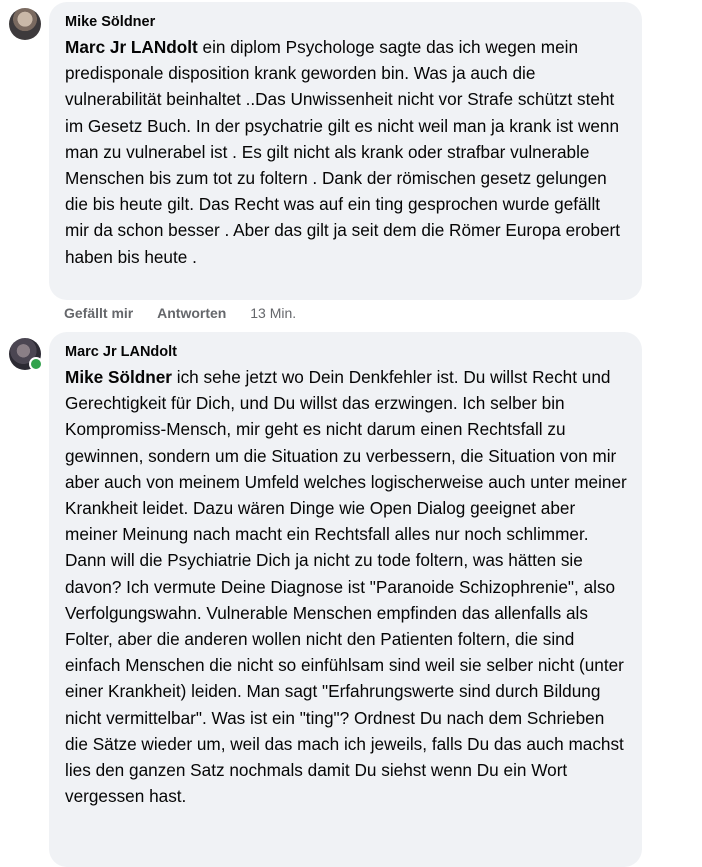  I want to click on comment-author: Marc Jr LANdolt, so click(346, 352).